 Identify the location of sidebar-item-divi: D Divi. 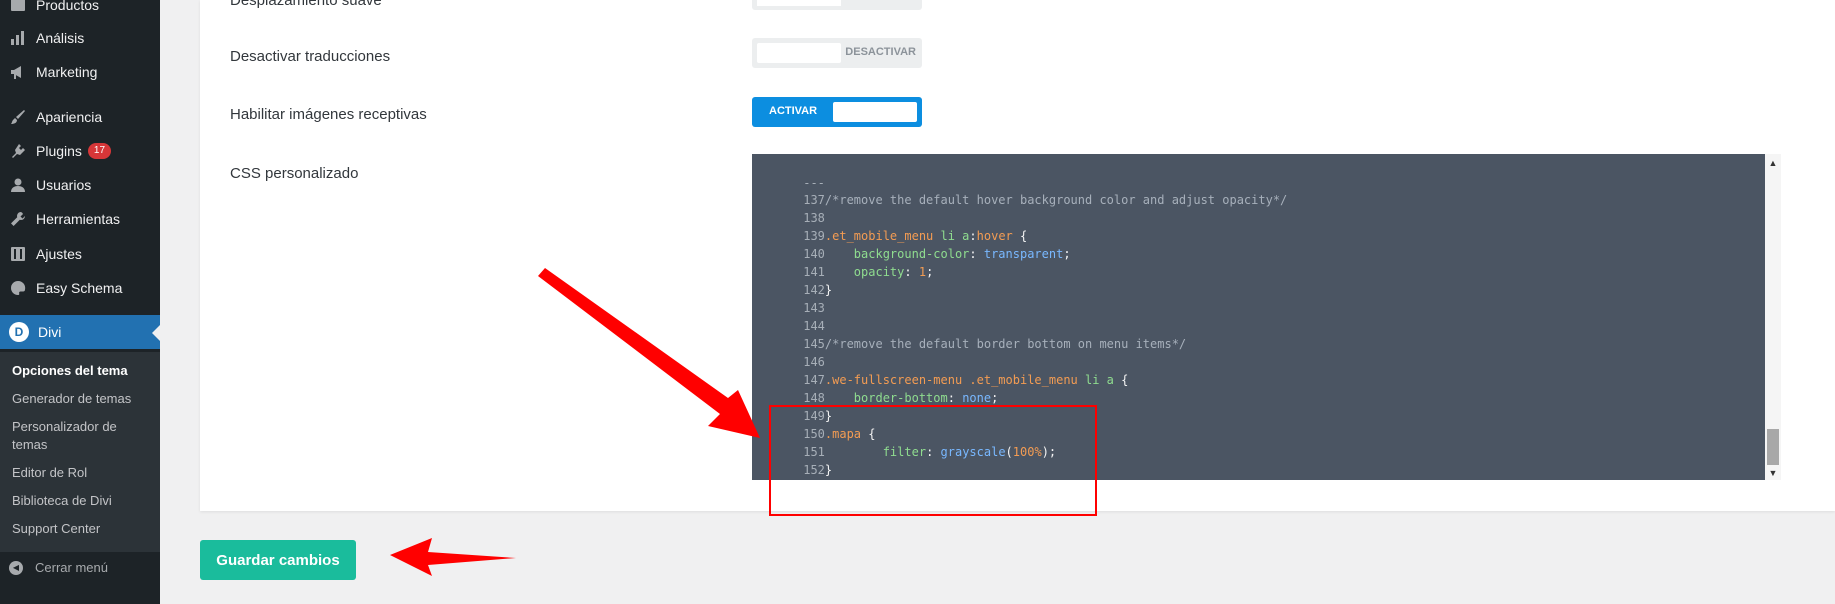
(80, 332).